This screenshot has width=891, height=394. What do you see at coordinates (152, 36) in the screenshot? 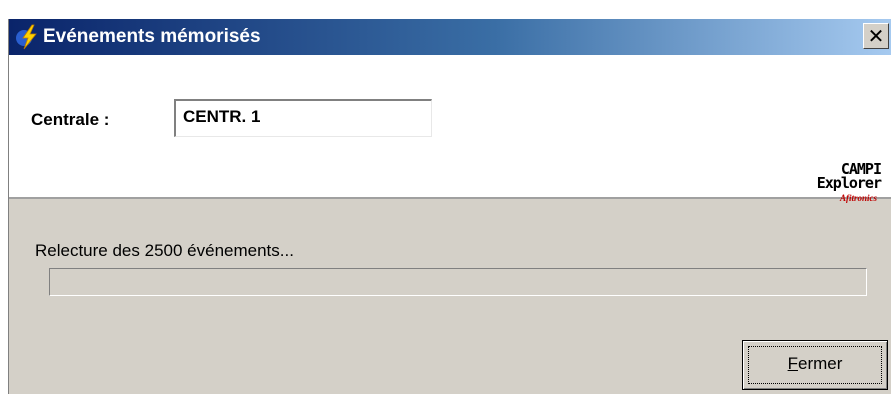
I see `window-title: Evénements mémorisés` at bounding box center [152, 36].